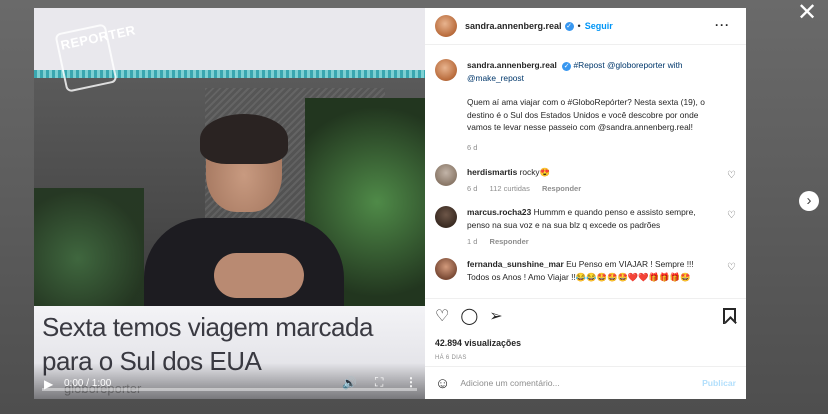 This screenshot has height=414, width=828. I want to click on presenter-hands, so click(259, 275).